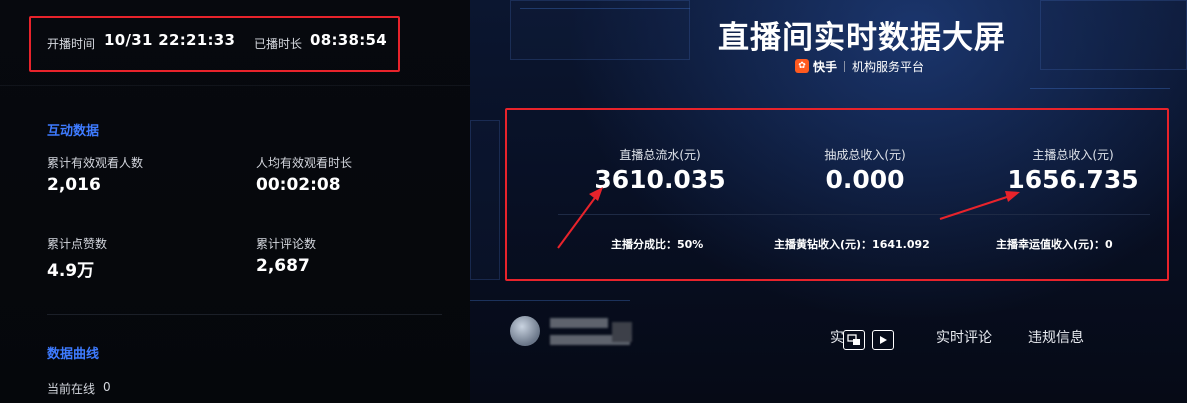  I want to click on online-now-value: 0, so click(107, 387).